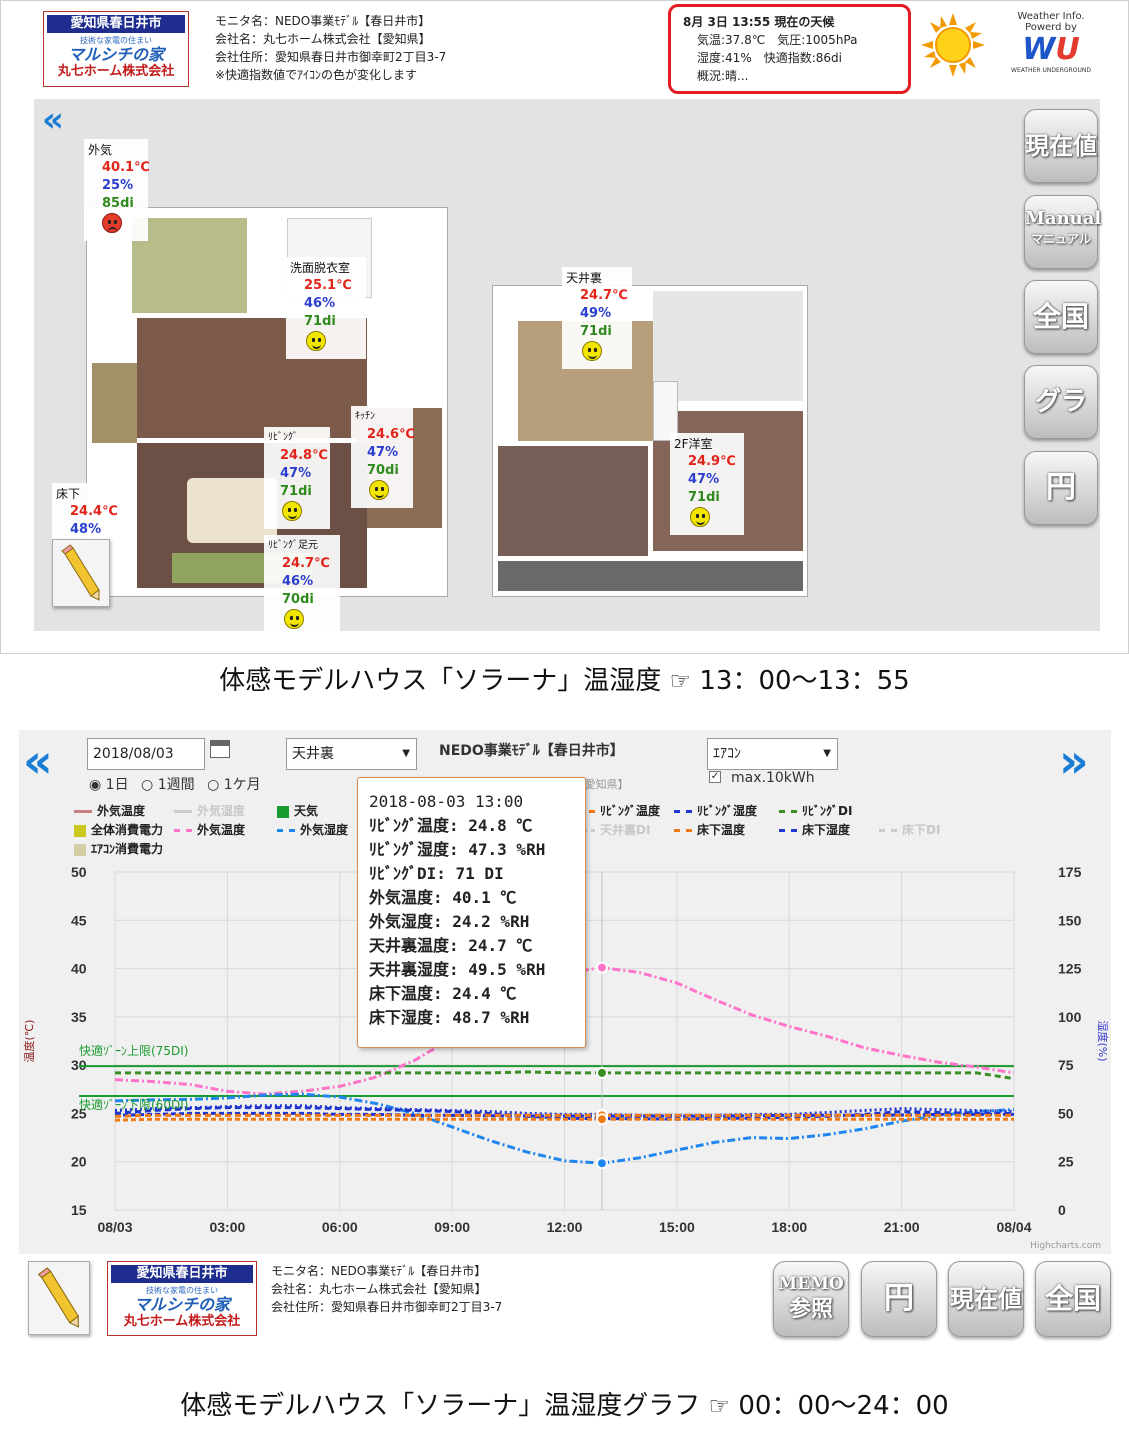 Image resolution: width=1129 pixels, height=1436 pixels. What do you see at coordinates (100, 150) in the screenshot?
I see `sensor-name: 外気` at bounding box center [100, 150].